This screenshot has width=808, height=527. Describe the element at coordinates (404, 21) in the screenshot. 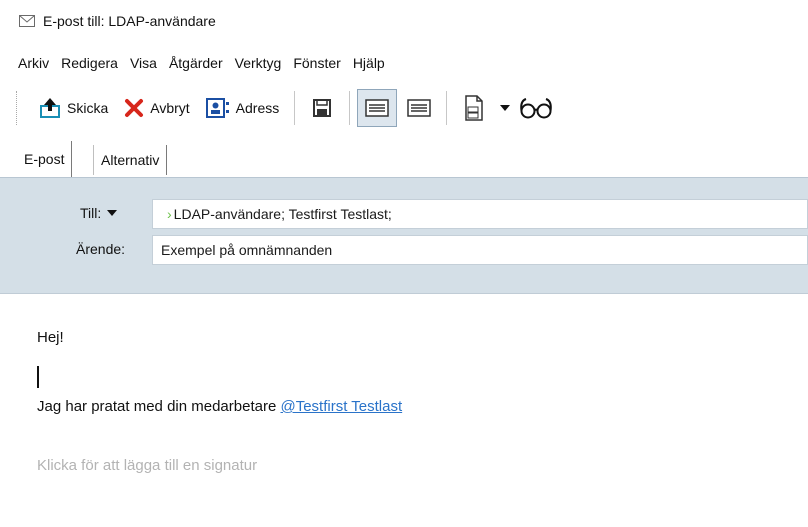

I see `title-bar: E-post till: LDAP-användare` at that location.